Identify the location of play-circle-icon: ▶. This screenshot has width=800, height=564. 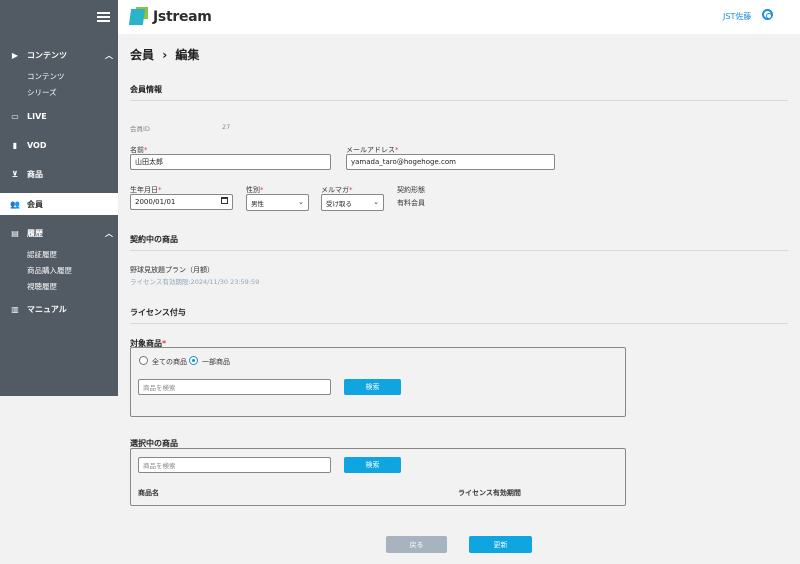
(15, 55).